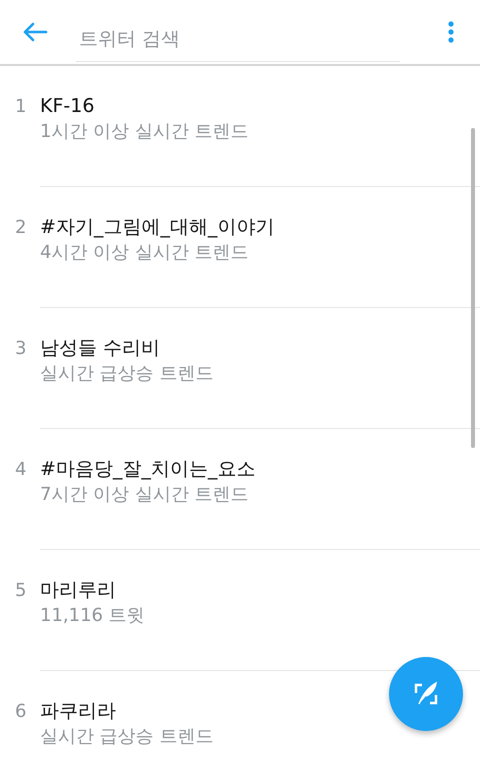 The image size is (480, 757). I want to click on back-button, so click(35, 32).